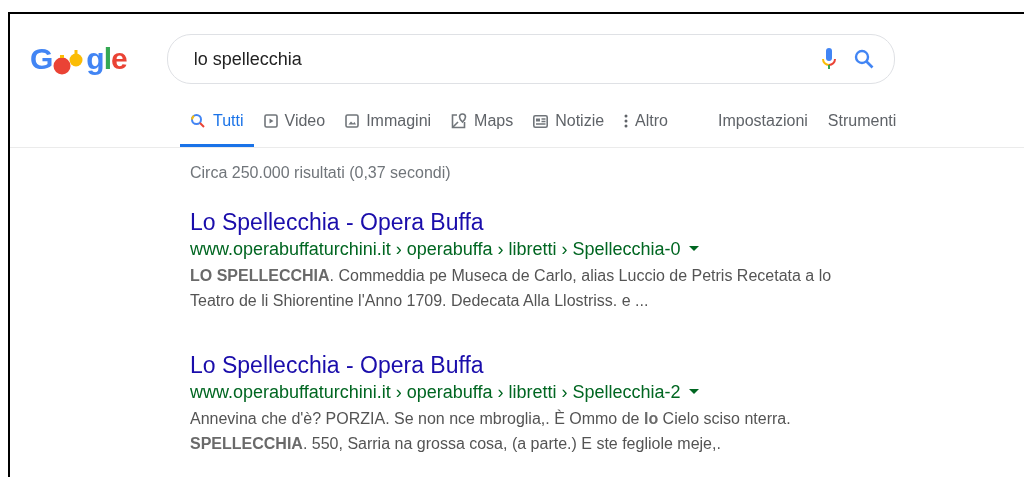 This screenshot has width=1024, height=477. Describe the element at coordinates (626, 121) in the screenshot. I see `more-icon` at that location.